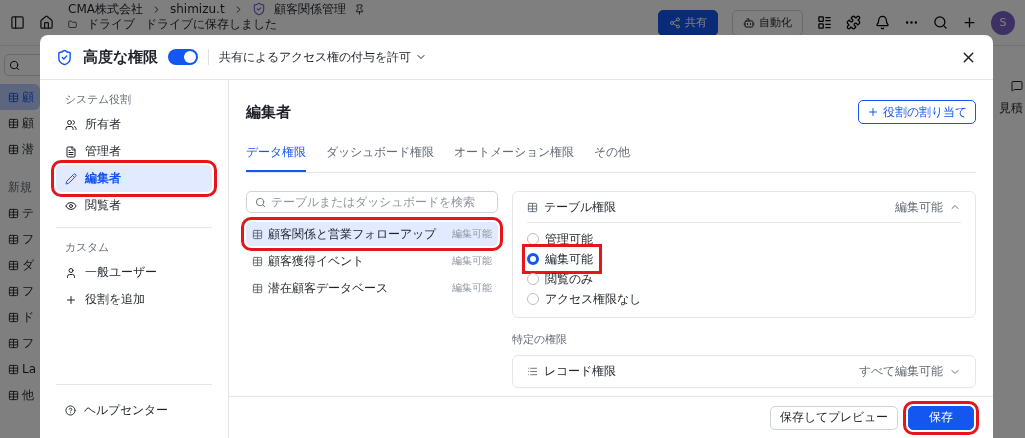 Image resolution: width=1025 pixels, height=438 pixels. Describe the element at coordinates (134, 272) in the screenshot. I see `role-item: 一般ユーザー` at that location.